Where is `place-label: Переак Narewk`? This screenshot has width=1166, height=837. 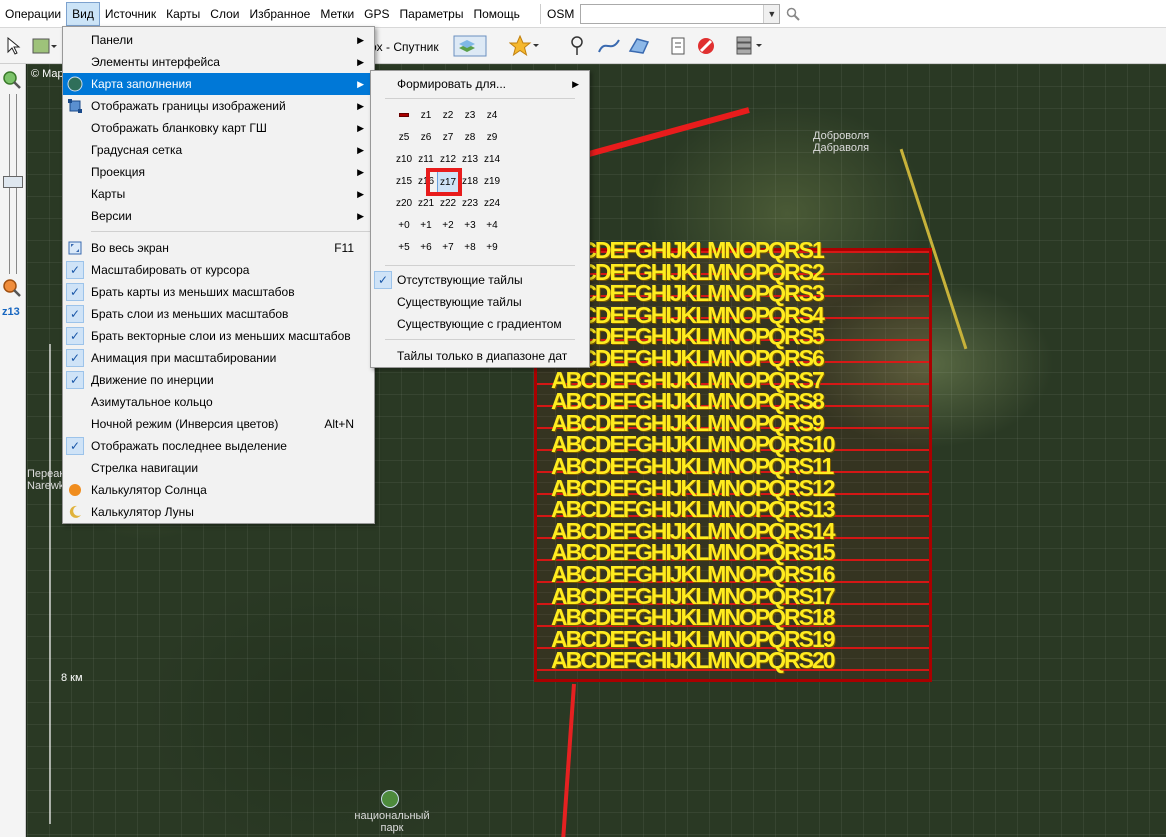
place-label: Переак Narewk is located at coordinates (45, 480).